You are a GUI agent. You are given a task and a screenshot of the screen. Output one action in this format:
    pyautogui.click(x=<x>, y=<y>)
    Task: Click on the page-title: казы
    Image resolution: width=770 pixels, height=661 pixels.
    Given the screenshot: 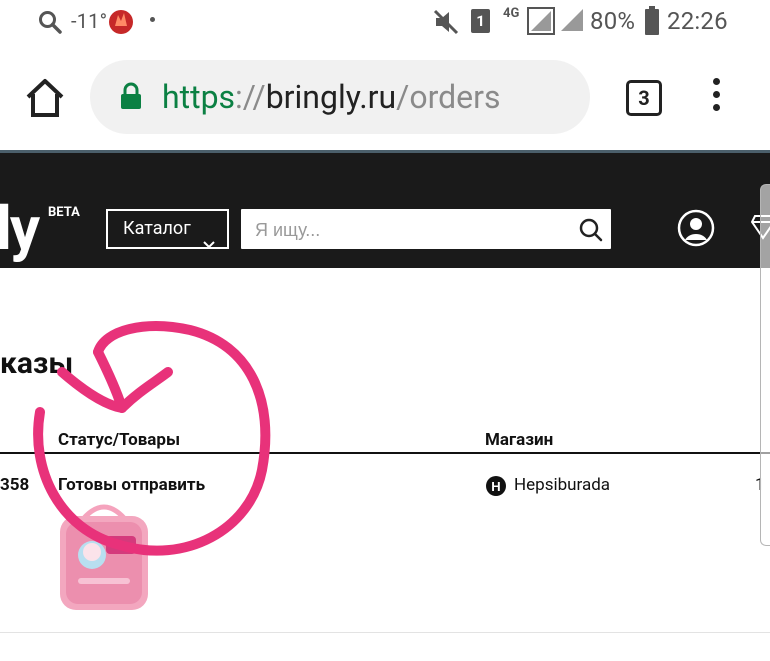 What is the action you would take?
    pyautogui.click(x=37, y=363)
    